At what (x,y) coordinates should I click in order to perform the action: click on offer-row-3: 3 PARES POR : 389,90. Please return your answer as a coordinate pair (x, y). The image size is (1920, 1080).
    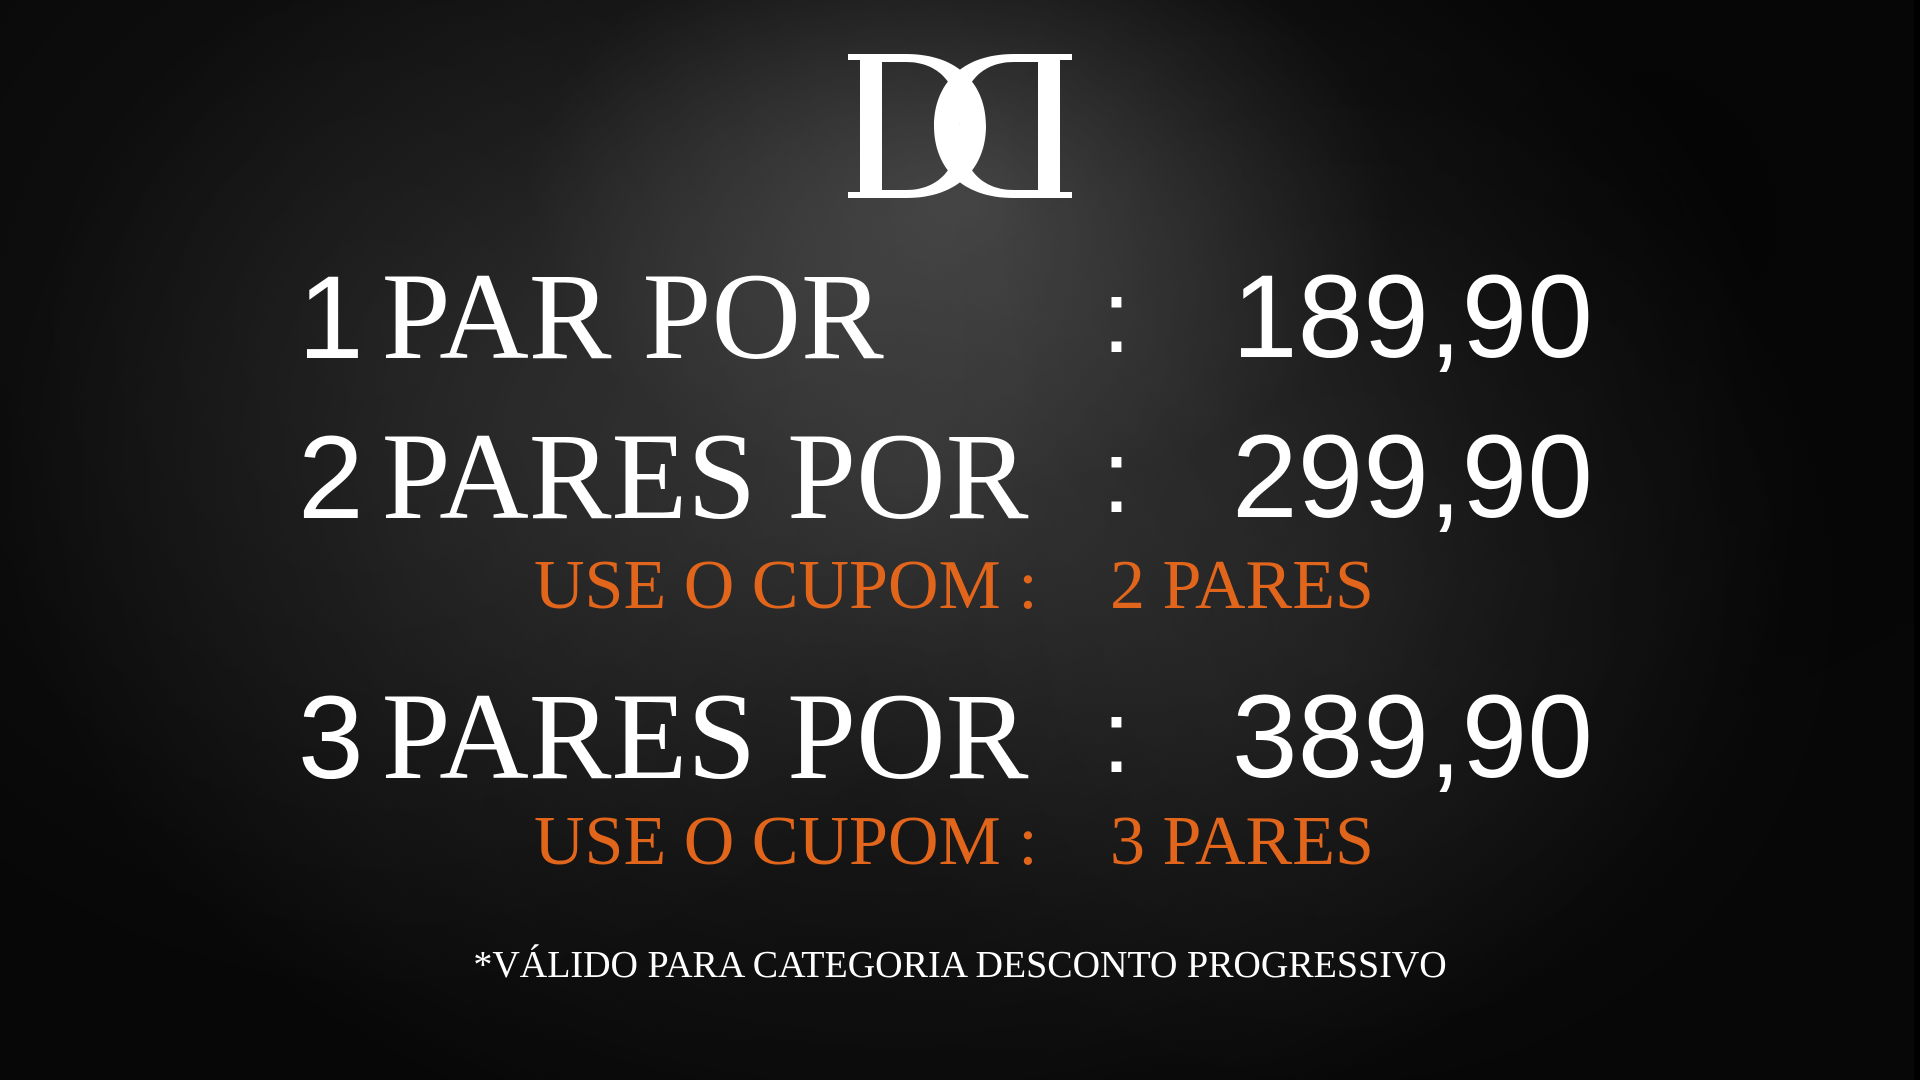
    Looking at the image, I should click on (960, 737).